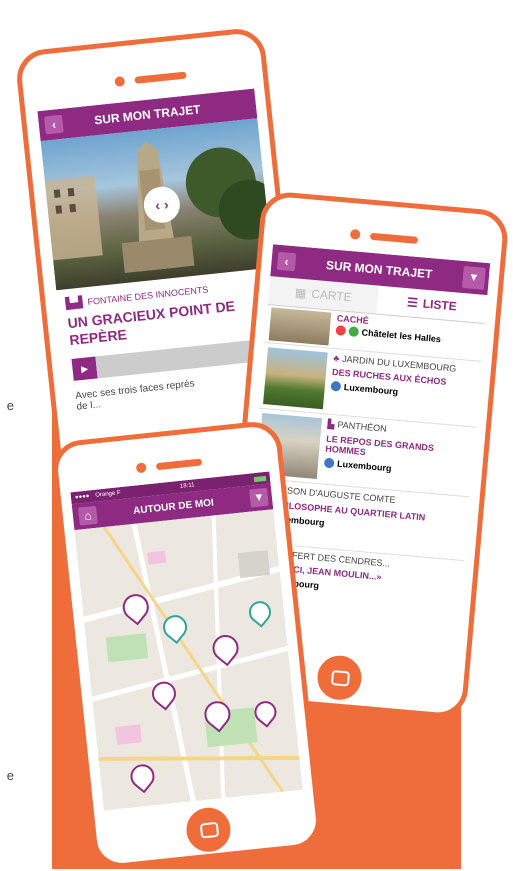 The image size is (513, 871). What do you see at coordinates (260, 478) in the screenshot?
I see `battery-icon` at bounding box center [260, 478].